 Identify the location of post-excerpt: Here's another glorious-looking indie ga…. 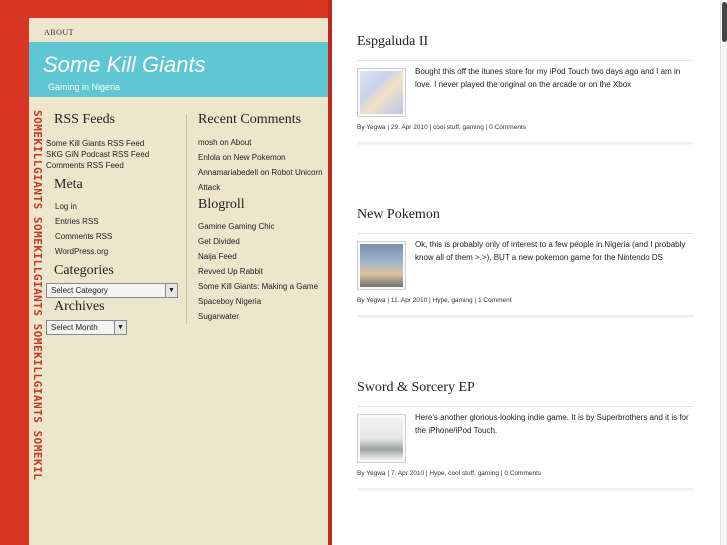
(552, 424).